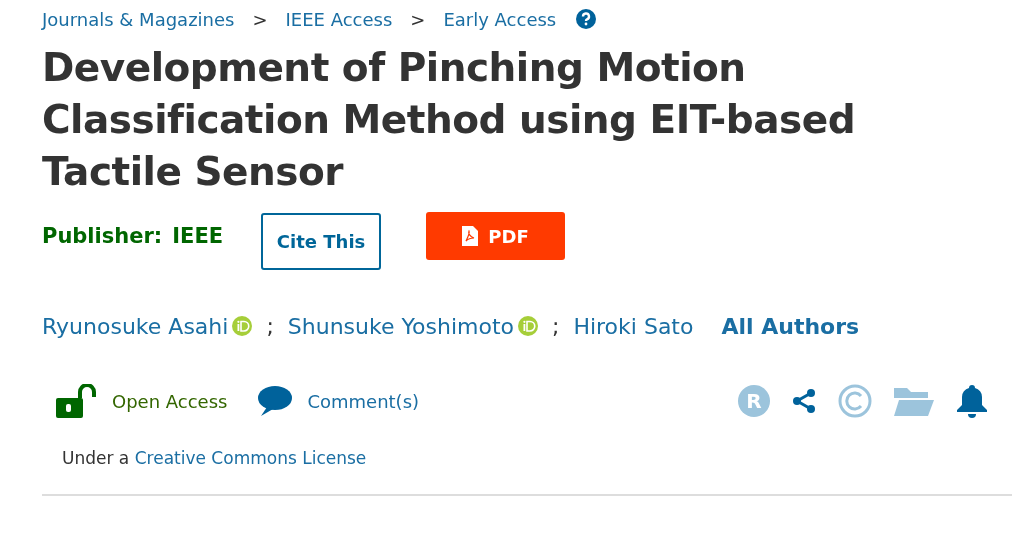 This screenshot has height=536, width=1024. Describe the element at coordinates (76, 401) in the screenshot. I see `unlocked-padlock-icon` at that location.